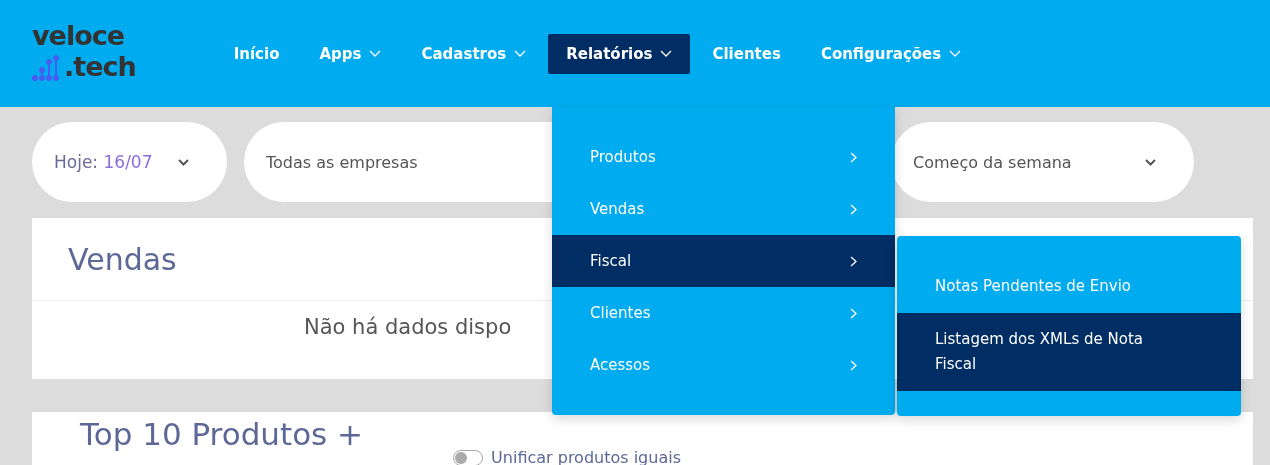 The height and width of the screenshot is (465, 1270). I want to click on date-filter: Hoje: 16/07, so click(129, 162).